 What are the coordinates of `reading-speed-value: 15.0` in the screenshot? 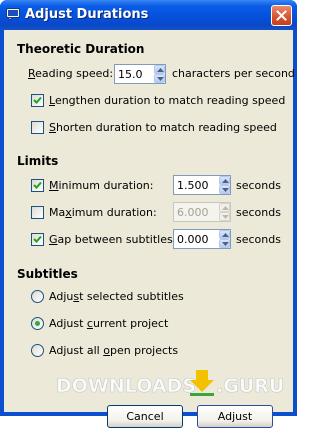 It's located at (130, 74).